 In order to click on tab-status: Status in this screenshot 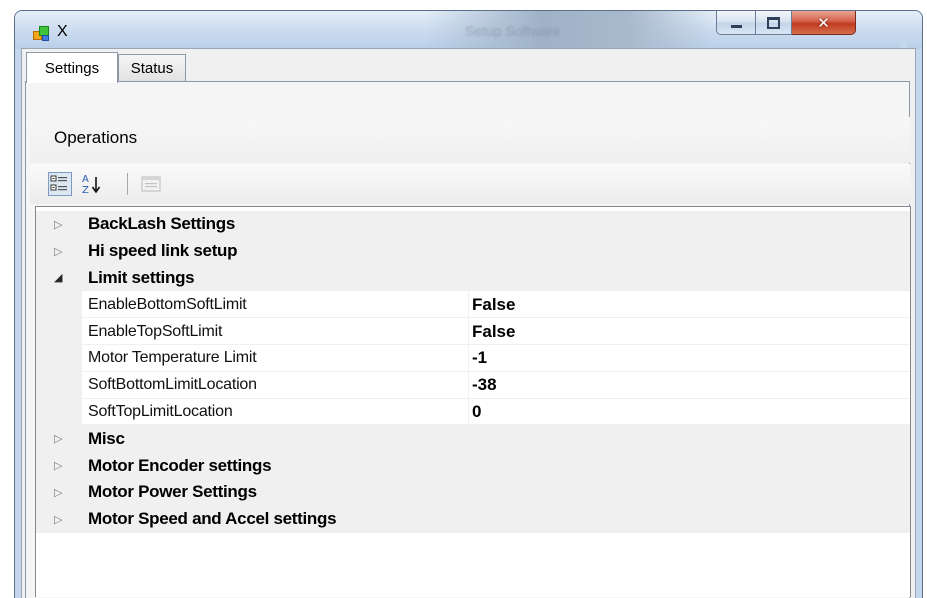, I will do `click(152, 67)`.